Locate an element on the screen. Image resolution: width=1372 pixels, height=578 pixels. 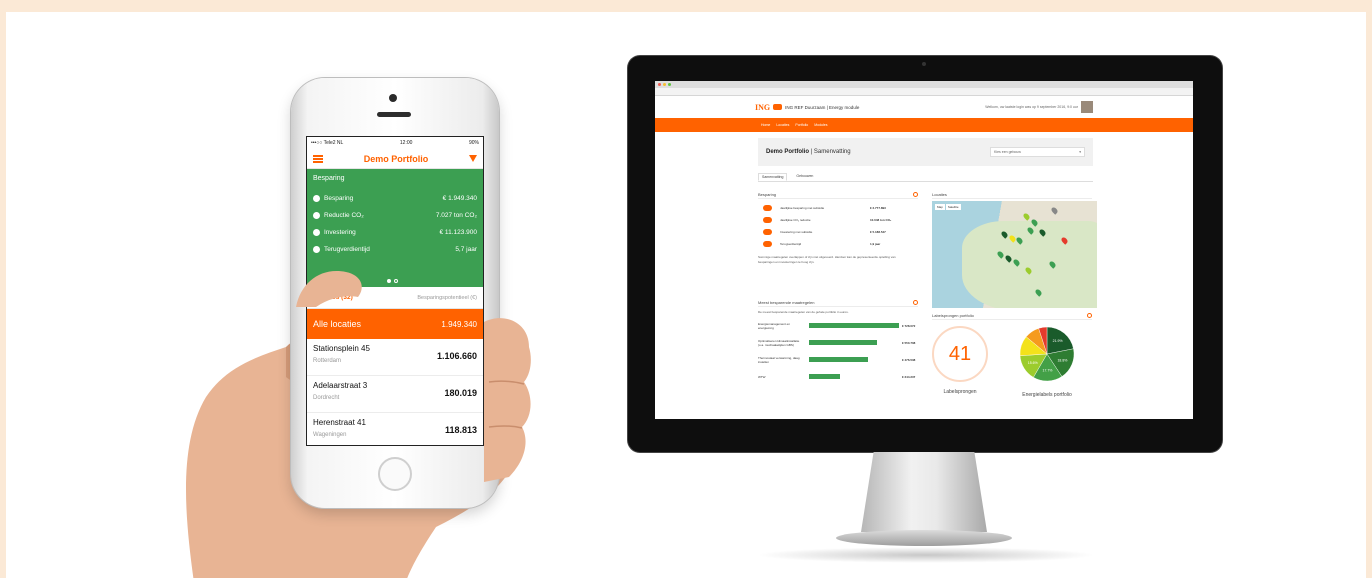
row-label: Jaarlijkse CO₂ reductie is located at coordinates (795, 220).